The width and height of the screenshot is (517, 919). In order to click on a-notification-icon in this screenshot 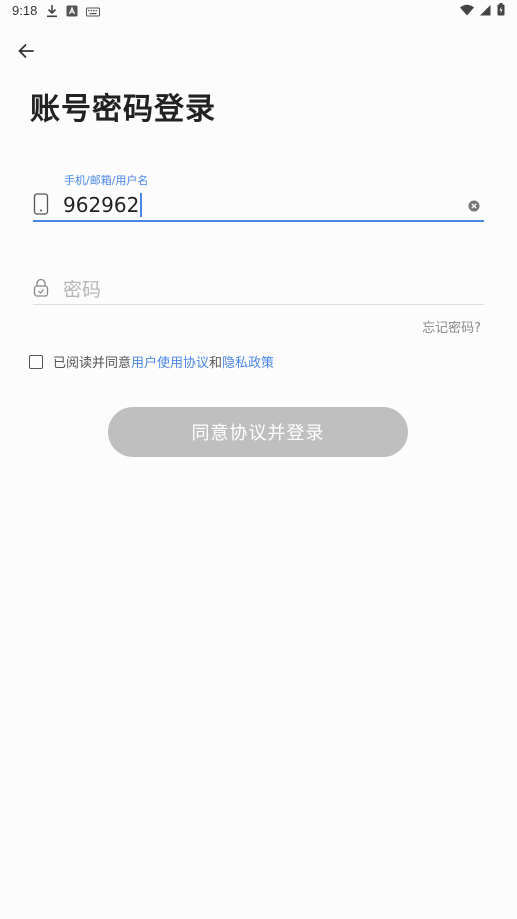, I will do `click(72, 13)`.